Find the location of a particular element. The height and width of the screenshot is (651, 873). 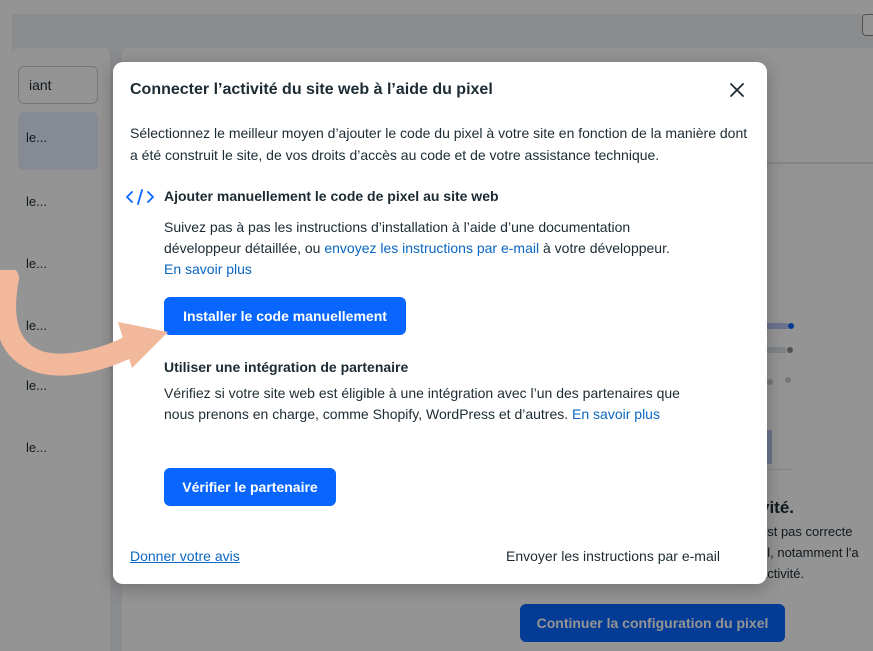

email-instructions-link: envoyez les instructions par e-mail is located at coordinates (431, 248).